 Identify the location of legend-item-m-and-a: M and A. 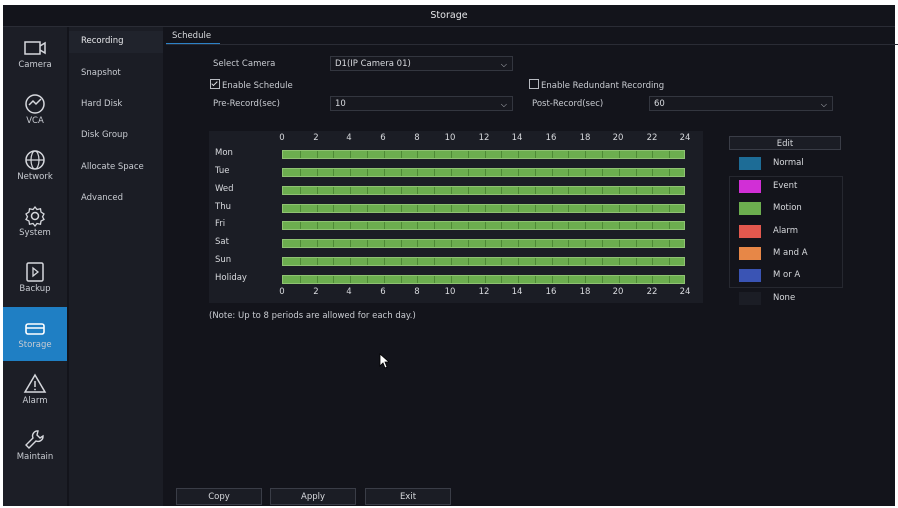
(794, 254).